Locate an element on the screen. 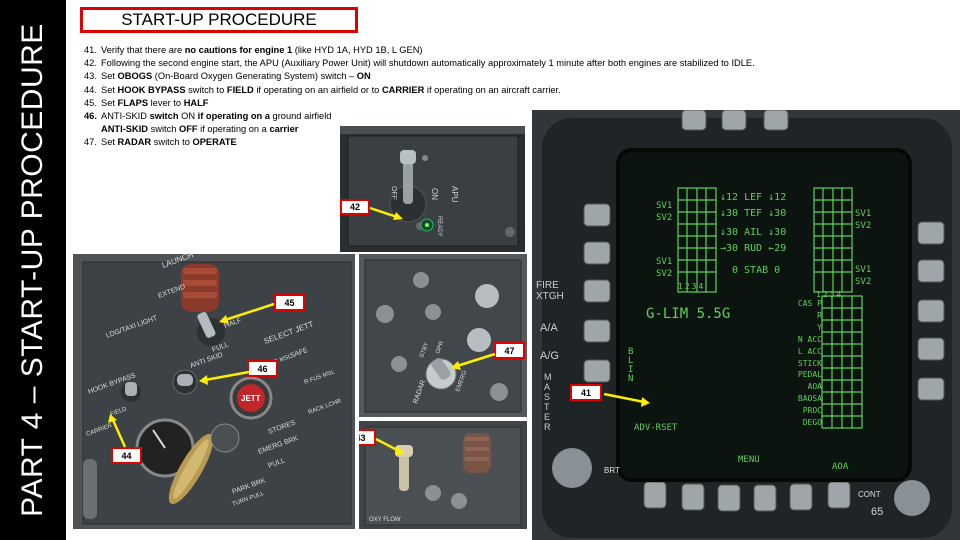 Image resolution: width=960 pixels, height=540 pixels. sidebar-title: PART 4 – START-UP PROCEDURE is located at coordinates (32, 270).